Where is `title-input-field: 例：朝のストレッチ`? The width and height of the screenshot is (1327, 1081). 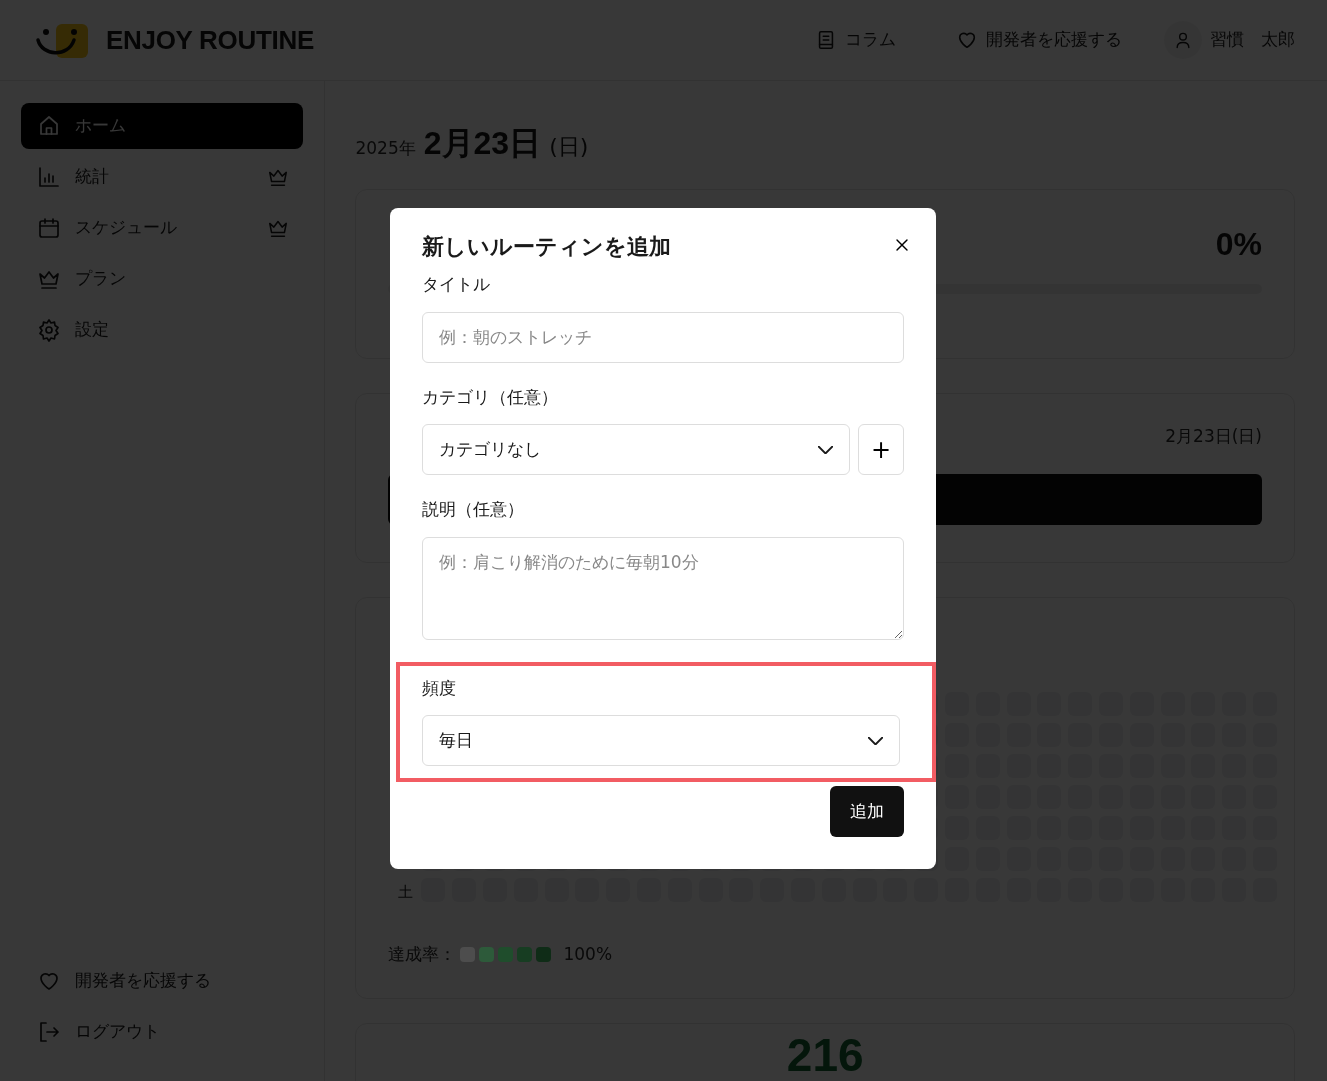 title-input-field: 例：朝のストレッチ is located at coordinates (663, 337).